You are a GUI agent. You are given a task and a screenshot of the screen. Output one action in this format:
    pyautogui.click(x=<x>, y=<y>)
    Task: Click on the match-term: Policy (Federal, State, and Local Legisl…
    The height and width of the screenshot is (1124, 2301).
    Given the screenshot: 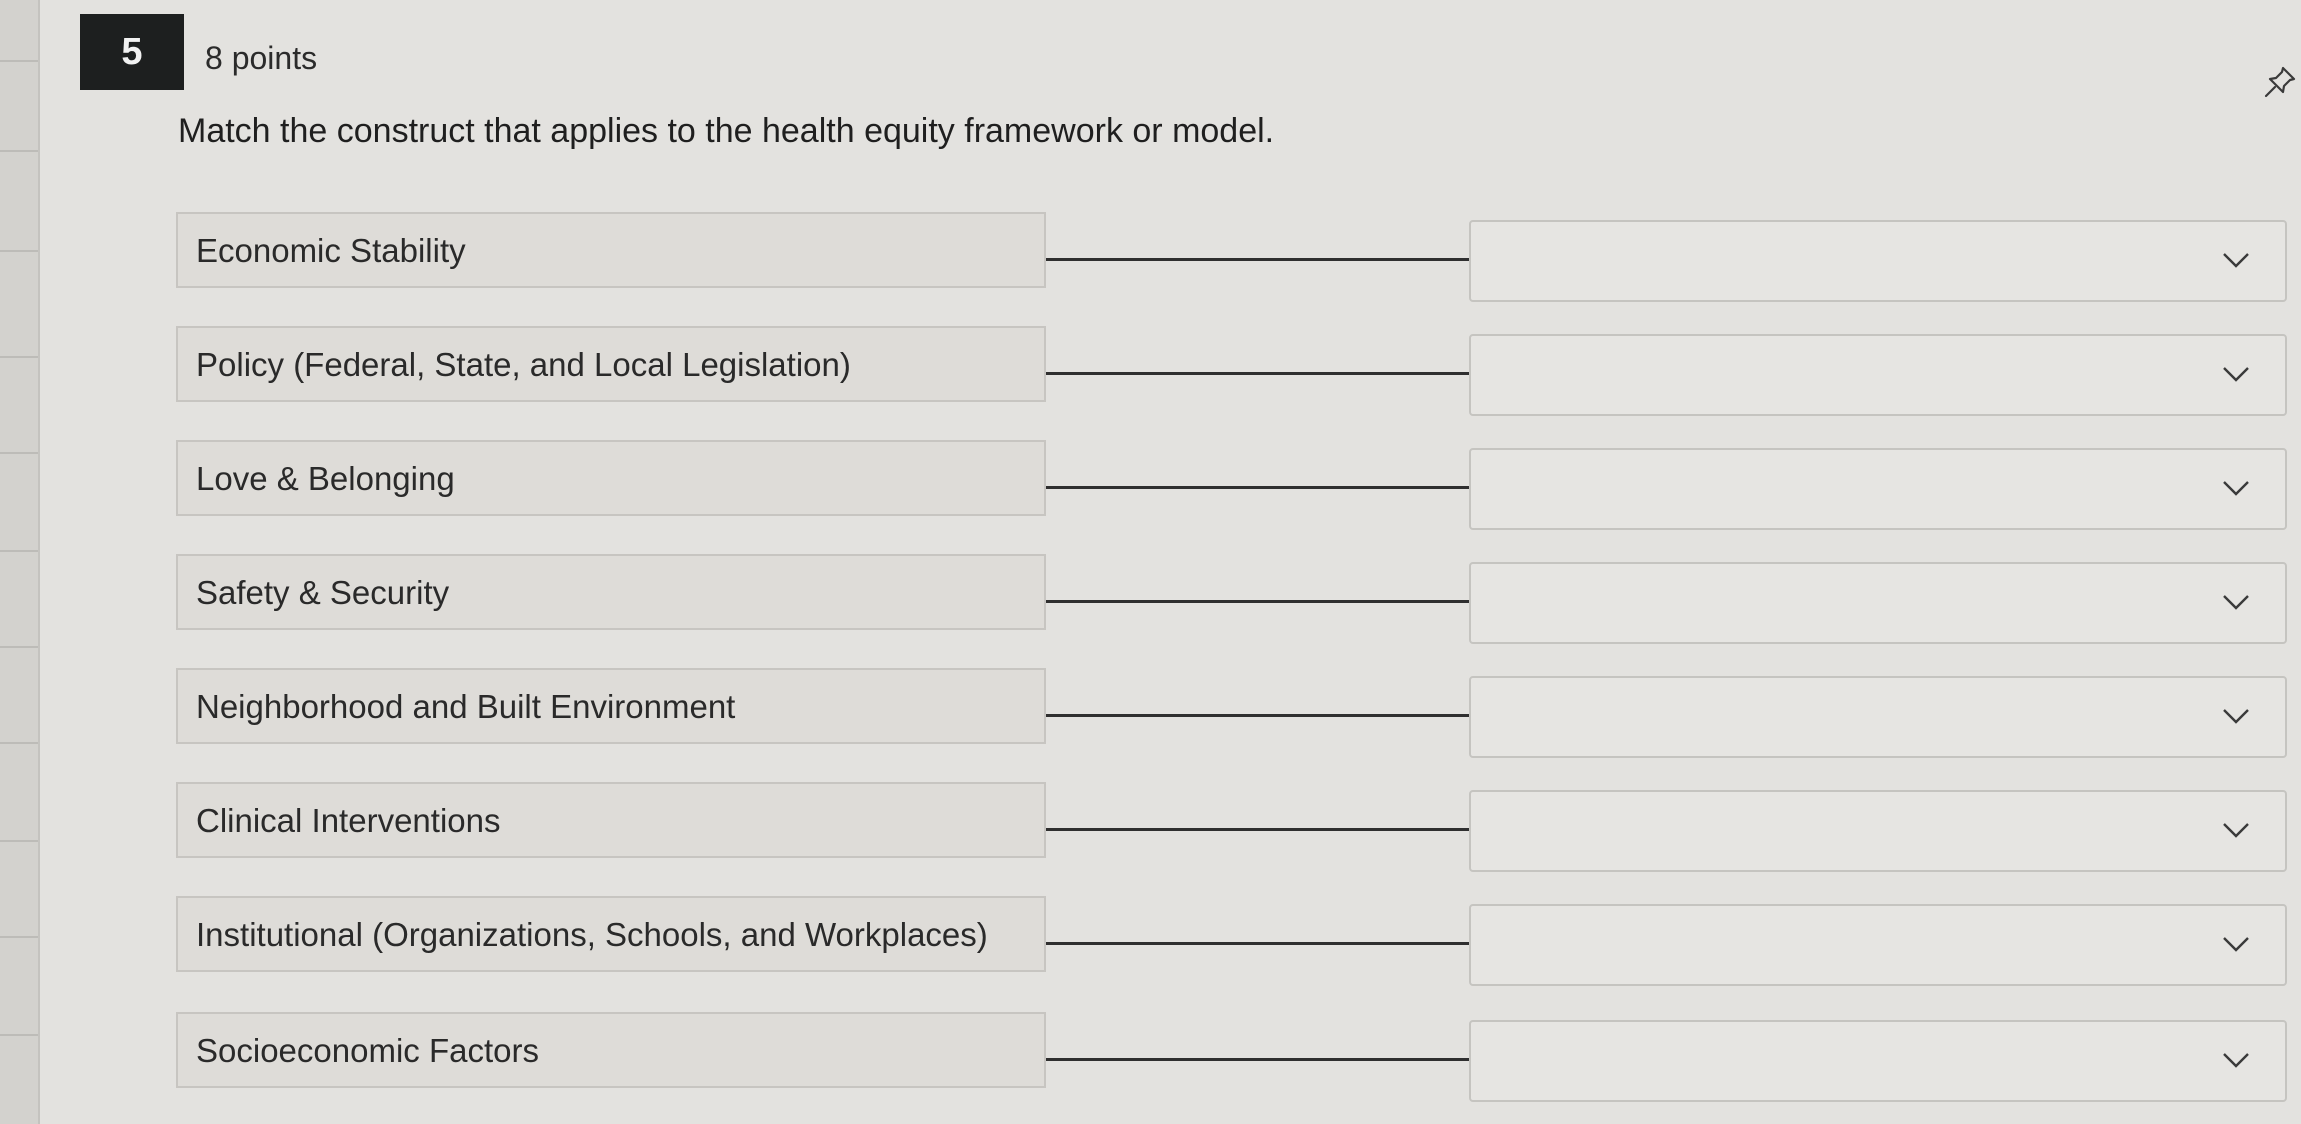 What is the action you would take?
    pyautogui.click(x=611, y=364)
    